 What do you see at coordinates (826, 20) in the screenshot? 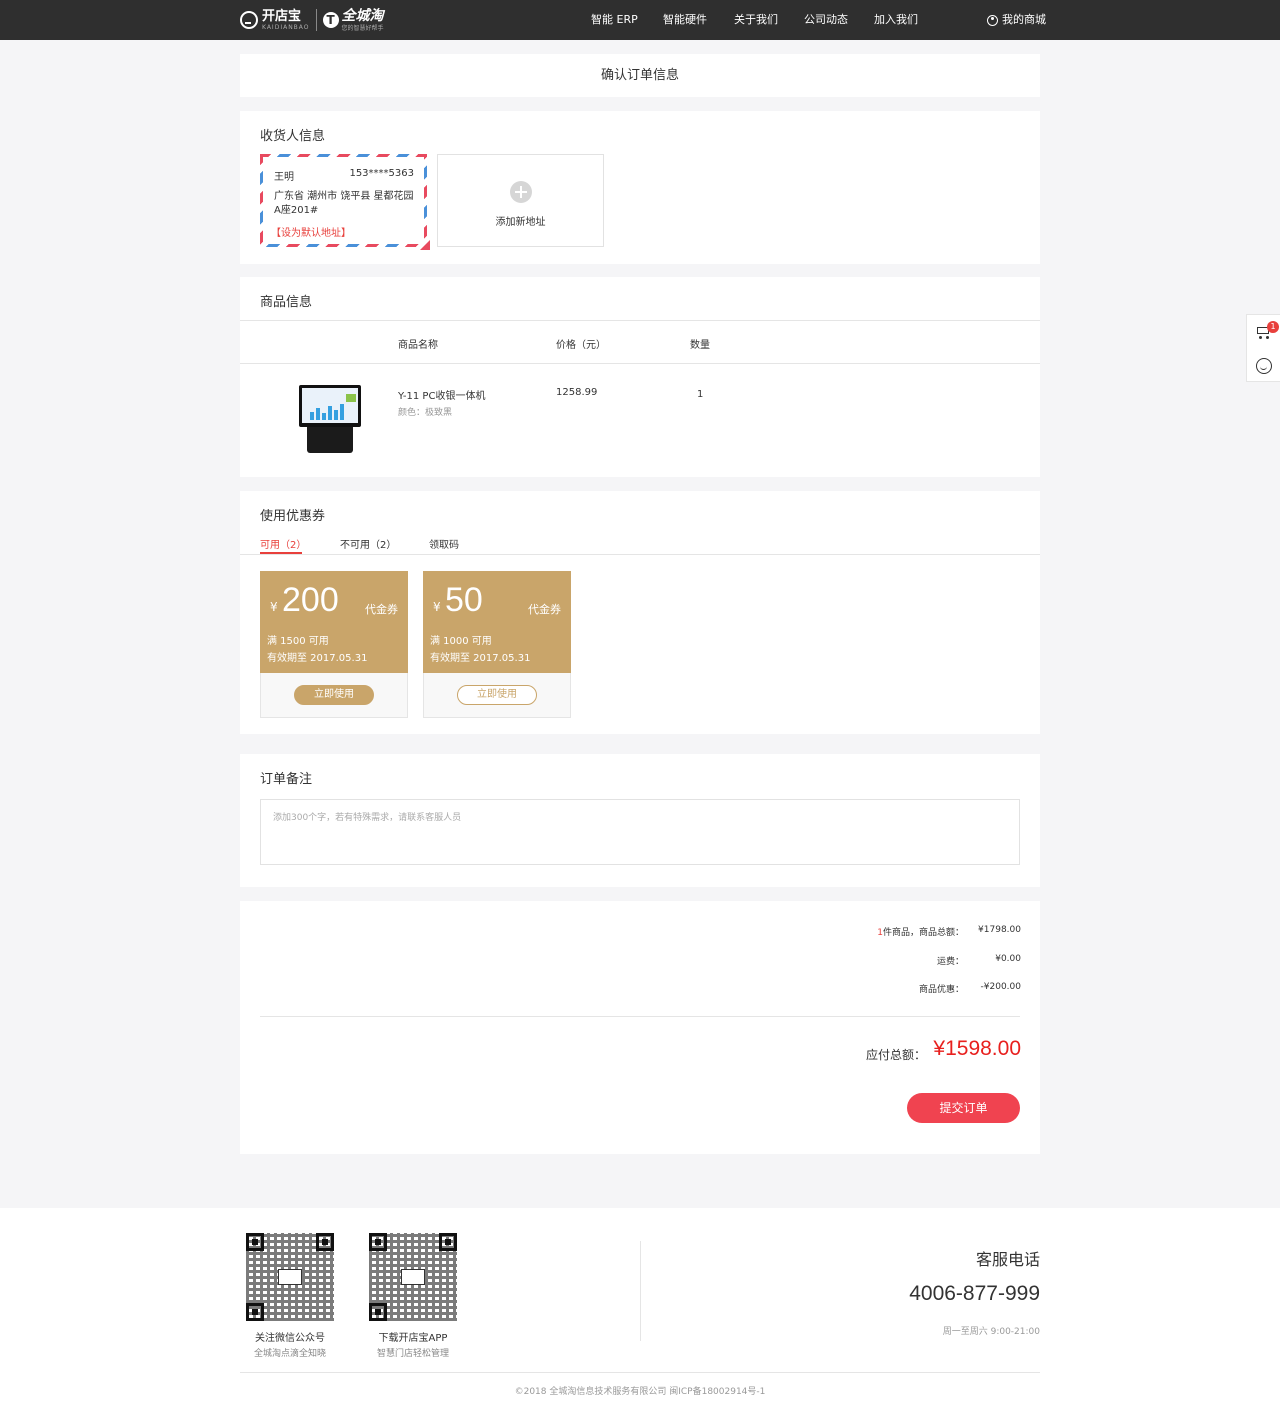
I see `nav-item-news: 公司动态` at bounding box center [826, 20].